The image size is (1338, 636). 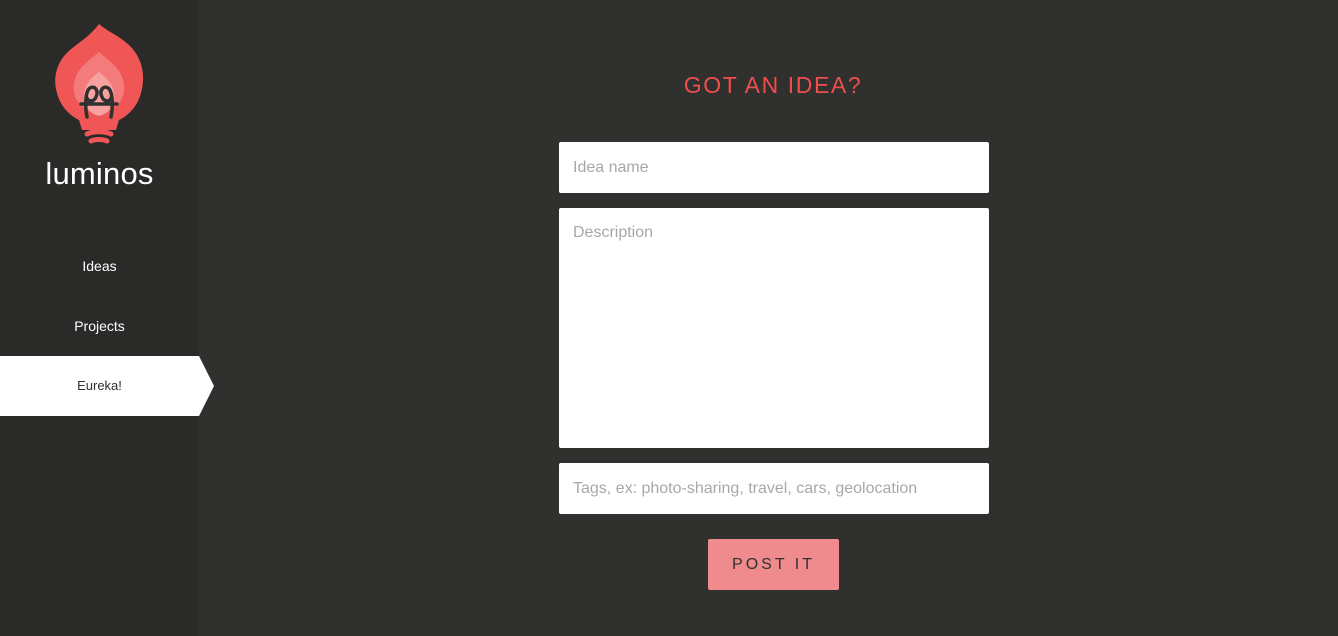 I want to click on post-it-button: POST IT, so click(x=773, y=564).